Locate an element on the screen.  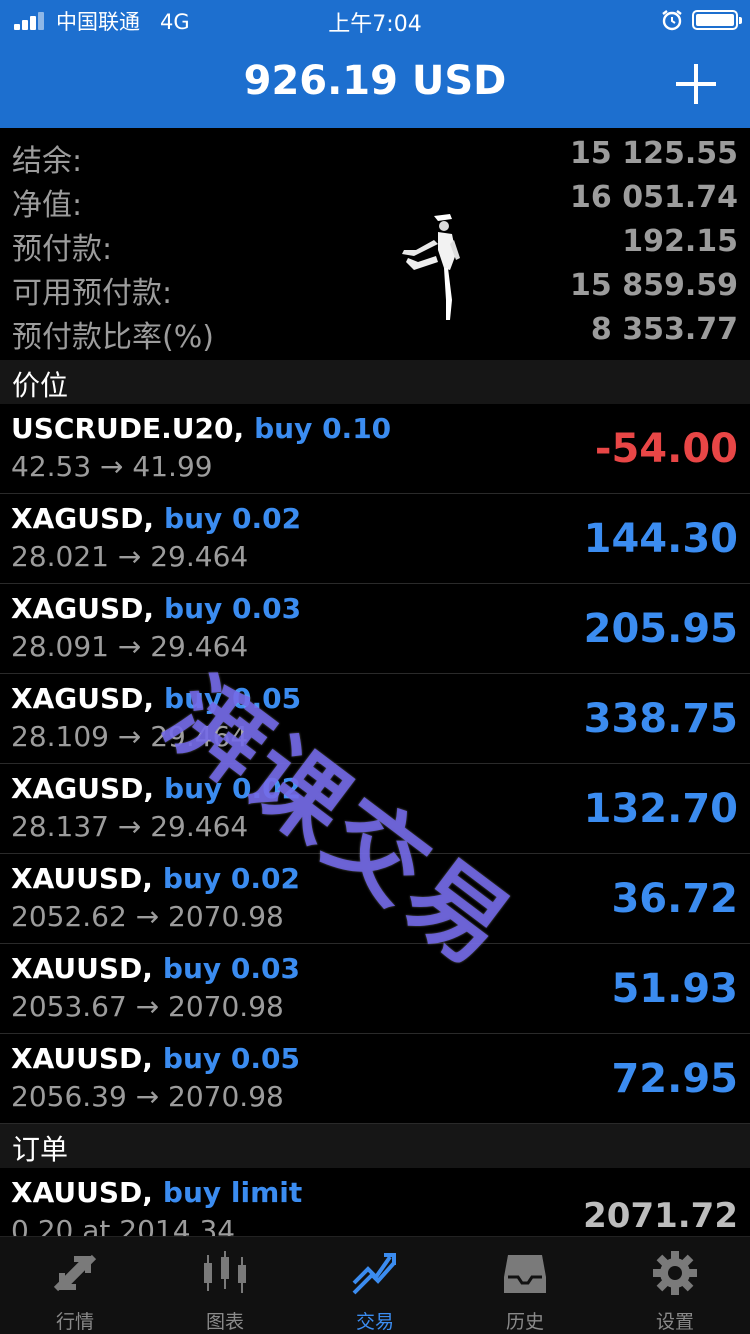
position-prices: 2053.67 → 2070.98 is located at coordinates (147, 1006).